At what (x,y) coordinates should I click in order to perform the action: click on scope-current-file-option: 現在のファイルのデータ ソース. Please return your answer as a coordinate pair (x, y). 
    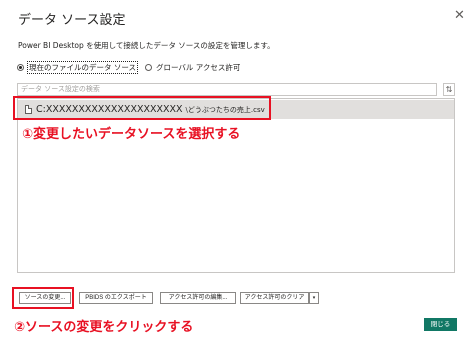
    Looking at the image, I should click on (78, 67).